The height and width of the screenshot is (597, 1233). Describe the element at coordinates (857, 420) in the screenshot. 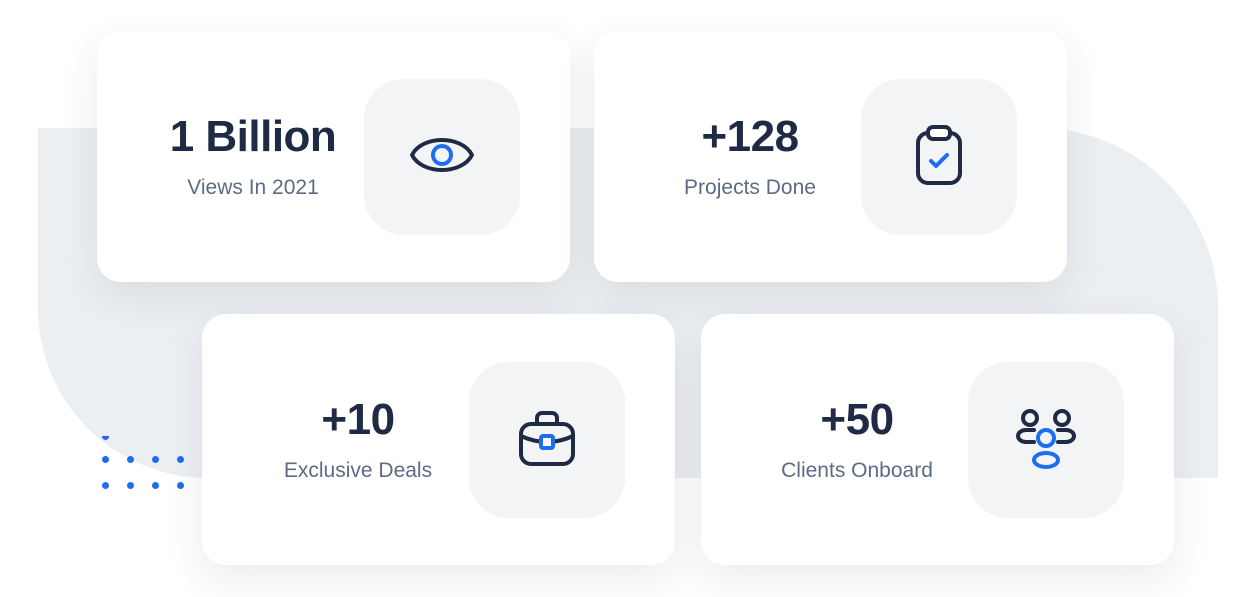

I see `stat-value: +50` at that location.